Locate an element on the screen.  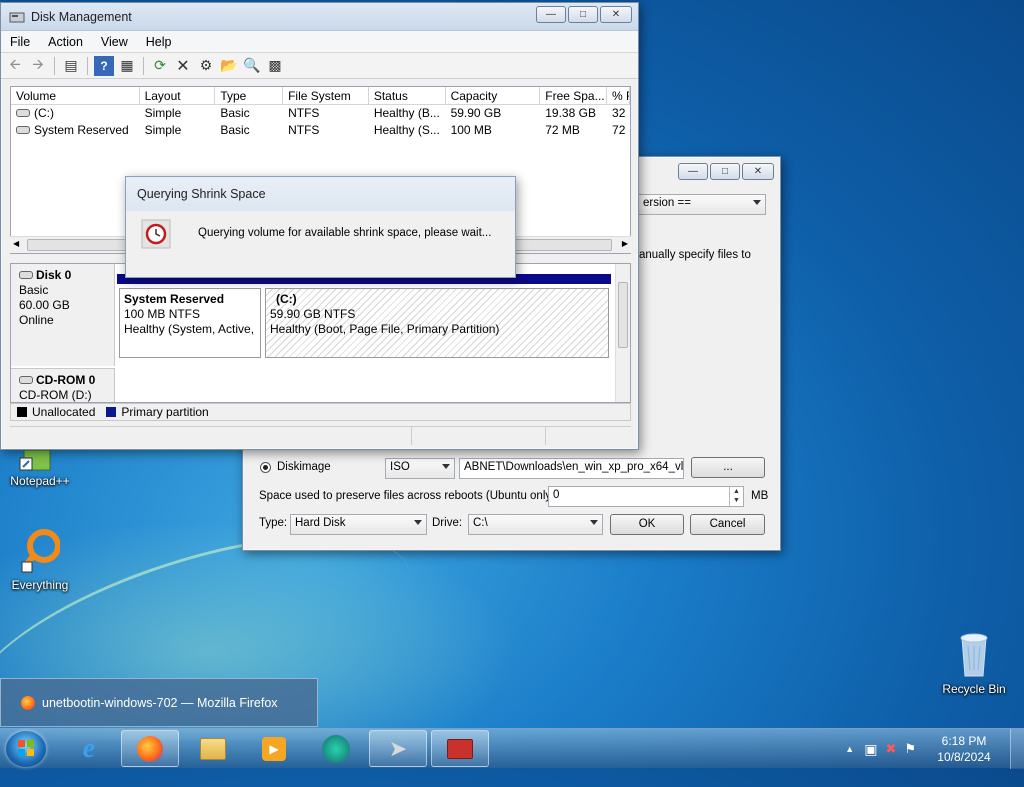
show-hidden-icons-icon: ▲ is located at coordinates (849, 749).